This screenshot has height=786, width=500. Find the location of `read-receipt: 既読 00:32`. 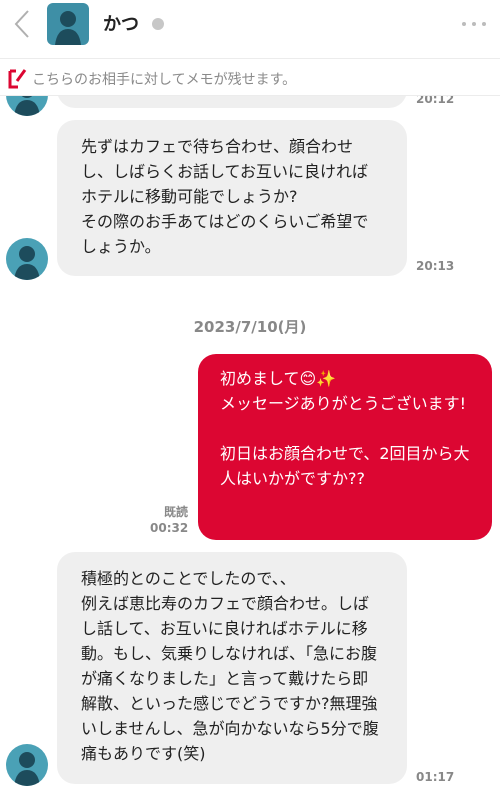

read-receipt: 既読 00:32 is located at coordinates (169, 520).